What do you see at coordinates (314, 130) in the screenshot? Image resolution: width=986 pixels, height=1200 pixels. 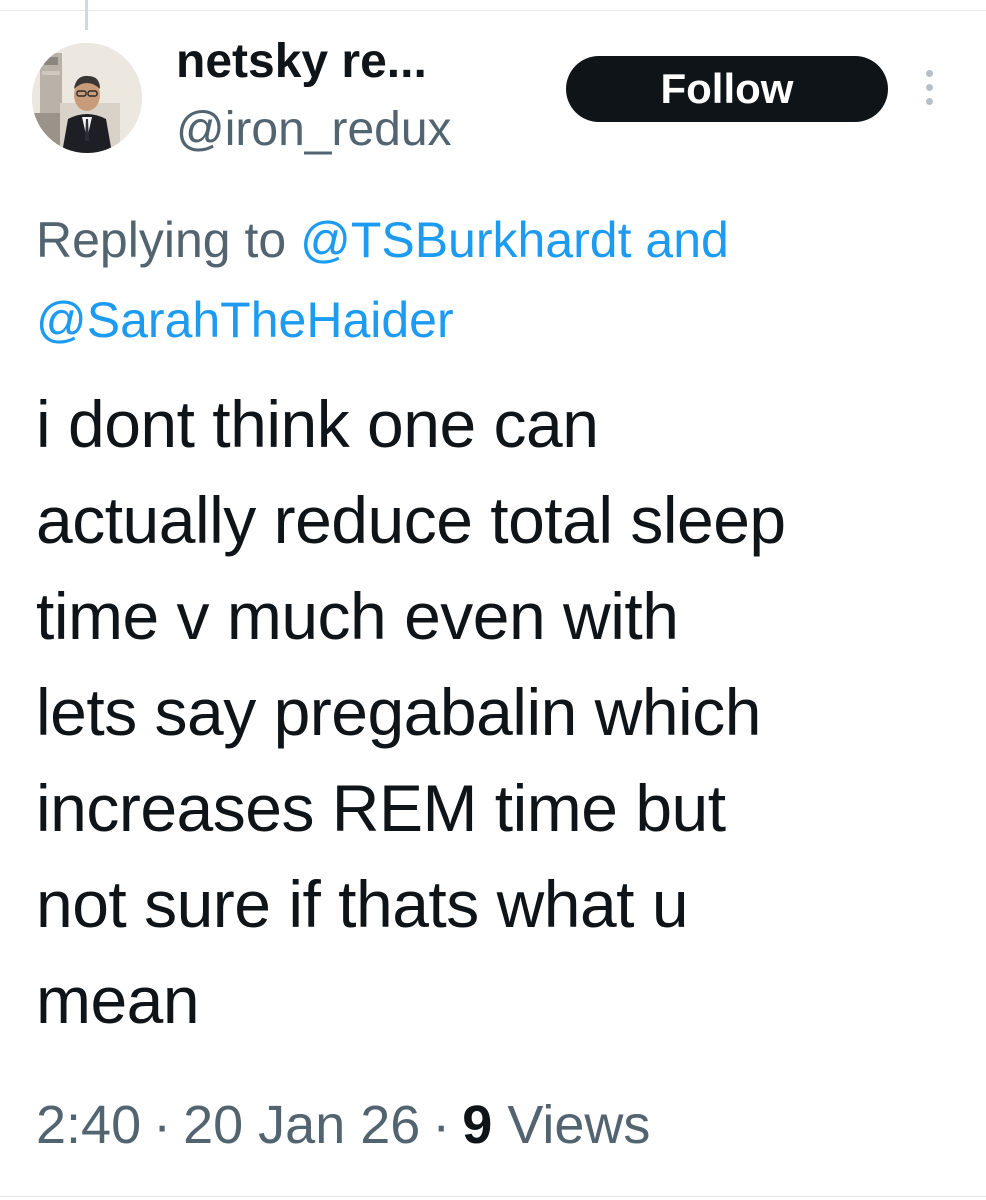 I see `user-handle: @iron_redux` at bounding box center [314, 130].